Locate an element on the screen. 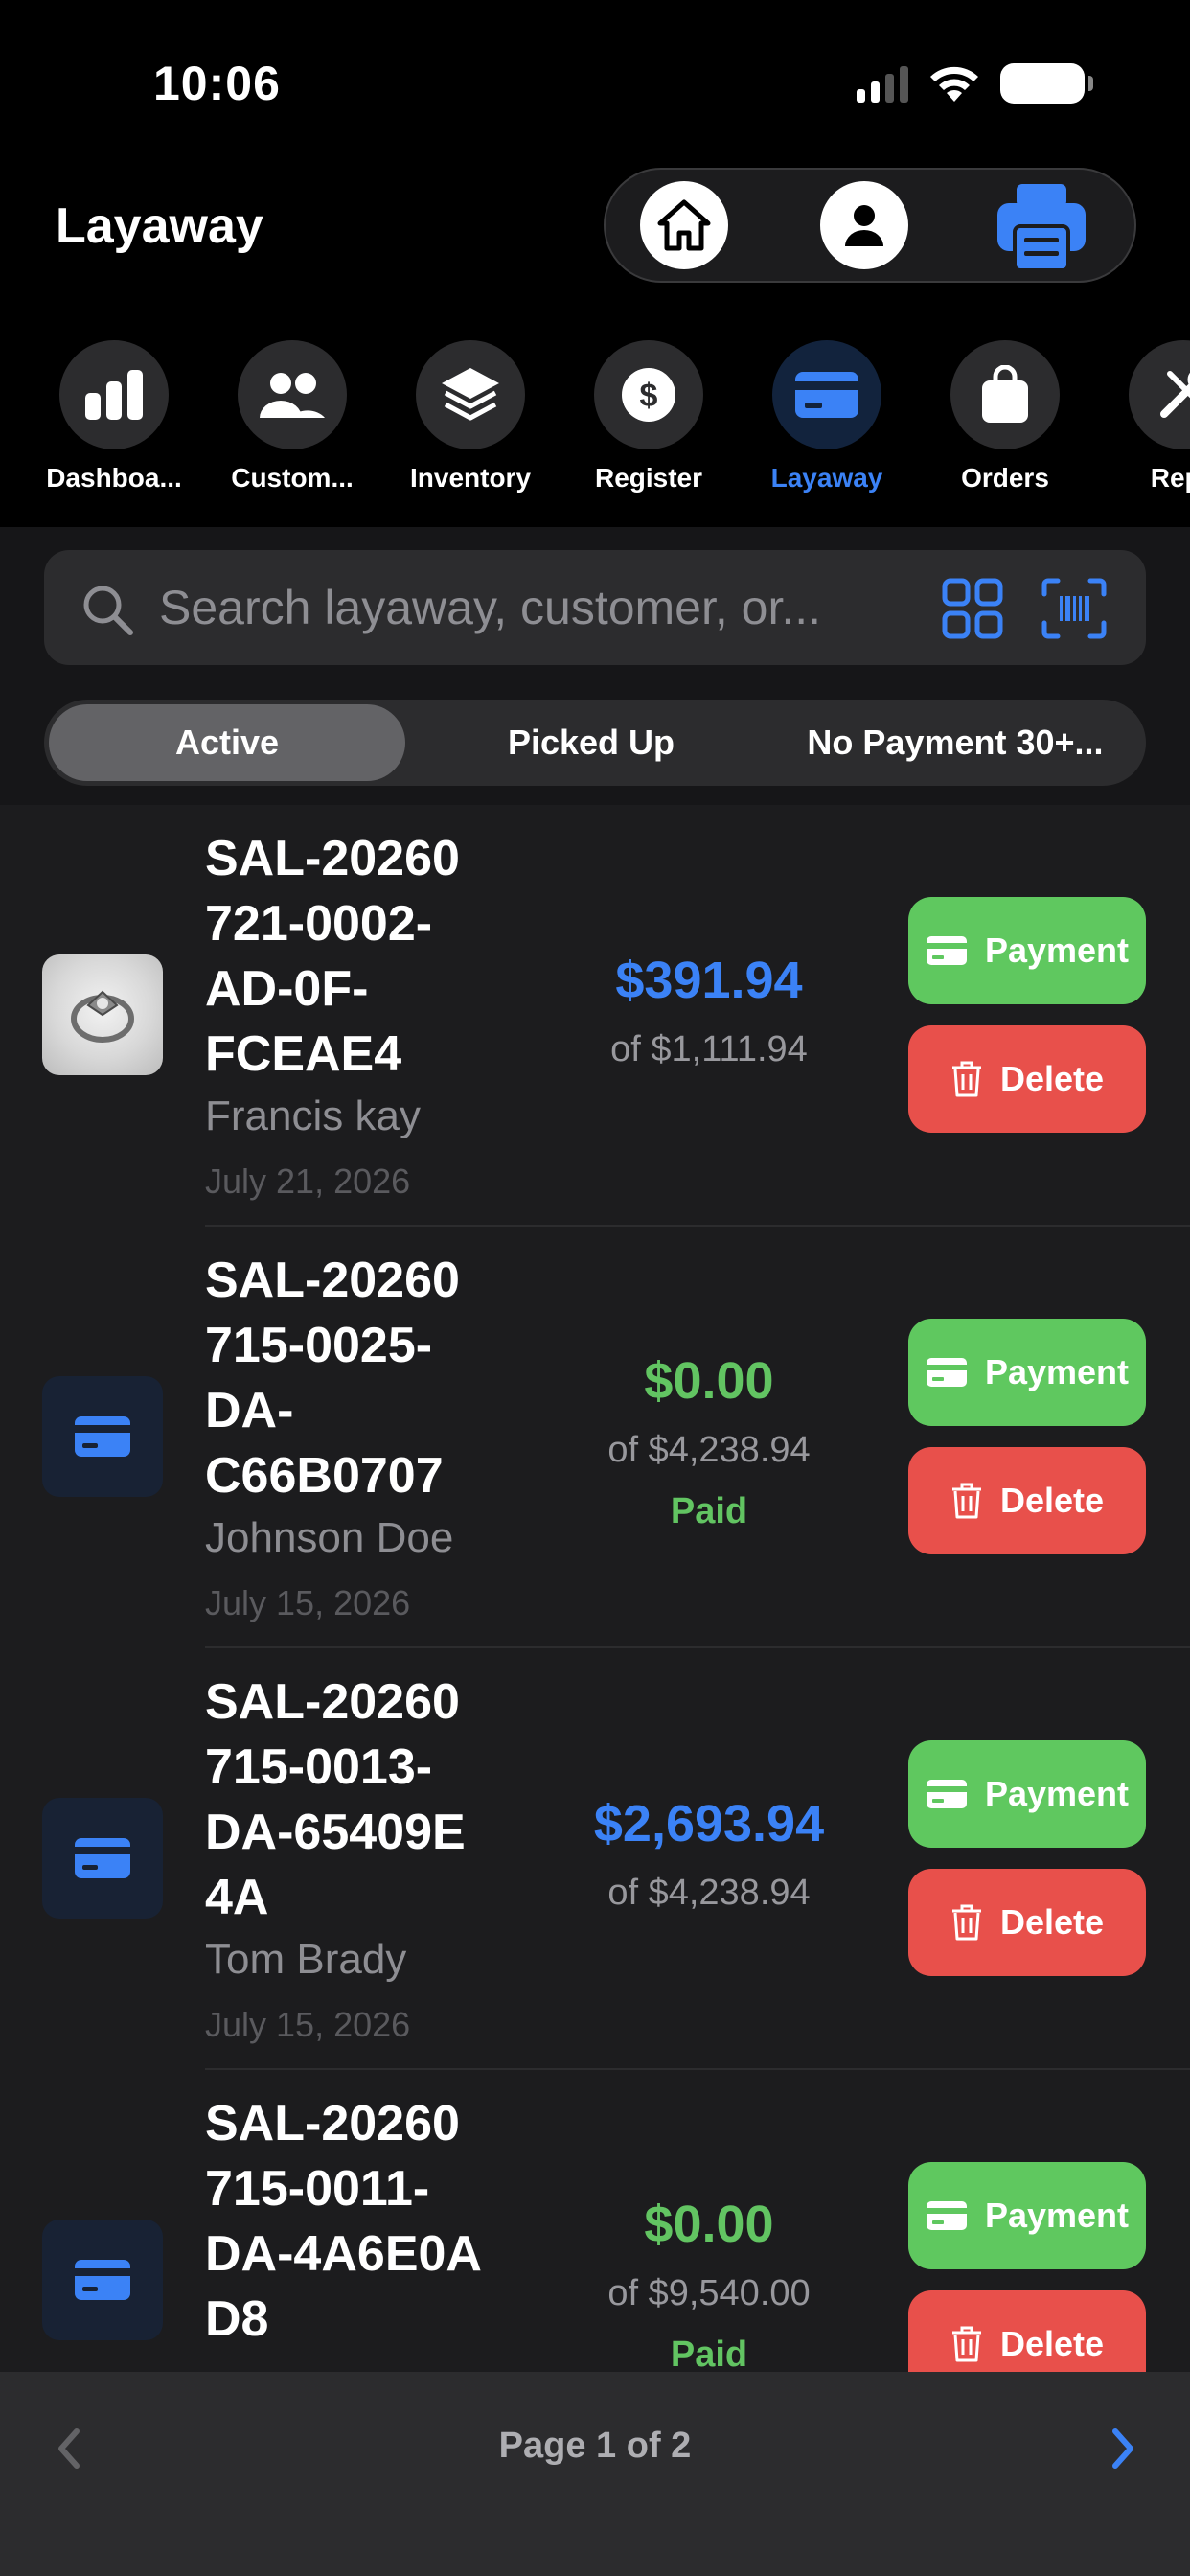 The height and width of the screenshot is (2576, 1190). nav-item-repairs: Repa is located at coordinates (1142, 417).